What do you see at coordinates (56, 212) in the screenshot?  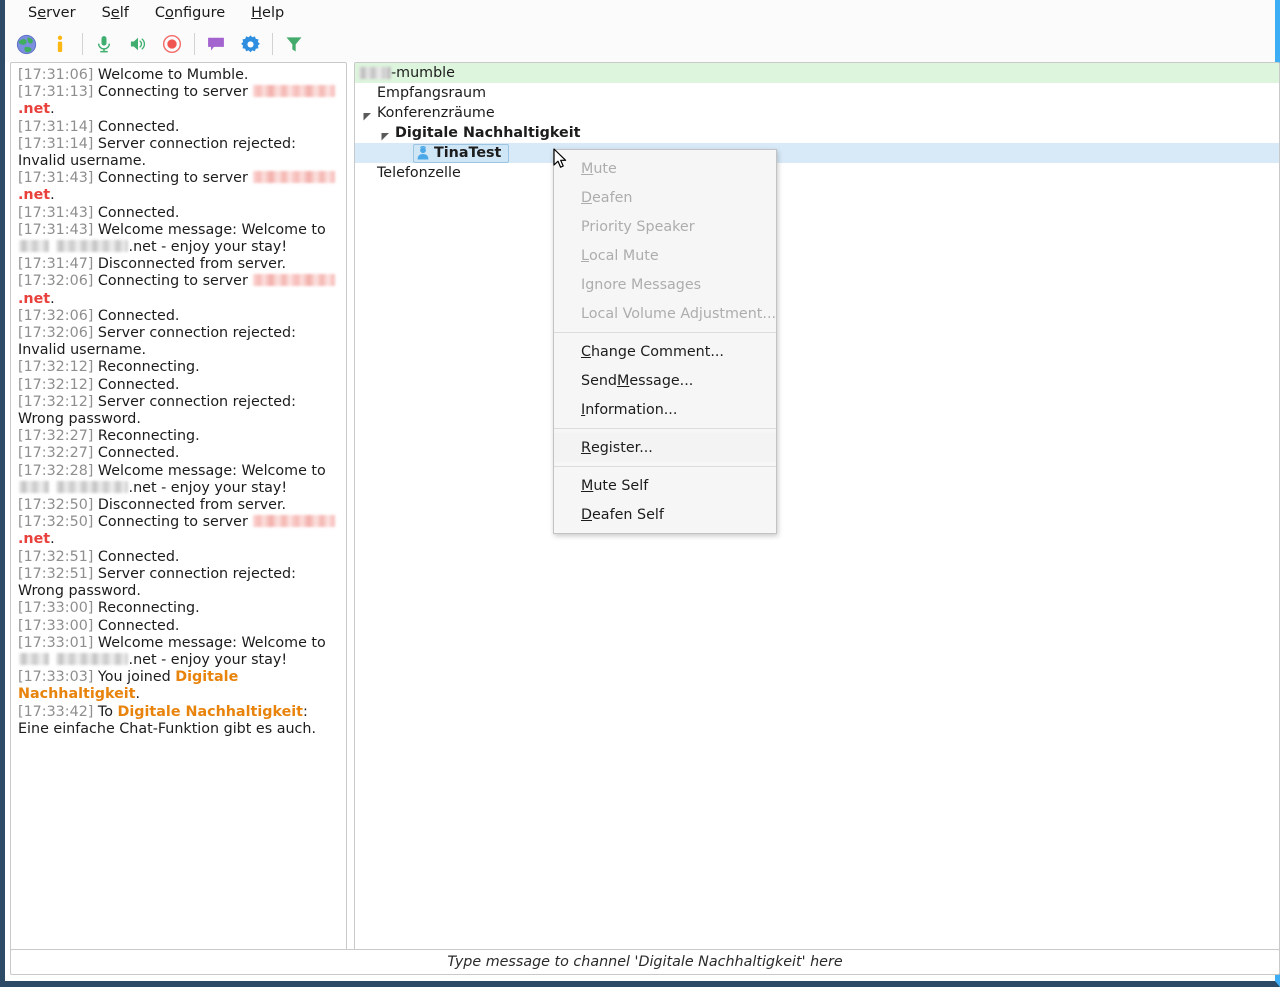 I see `chat-log-timestamp: [17:31:43]` at bounding box center [56, 212].